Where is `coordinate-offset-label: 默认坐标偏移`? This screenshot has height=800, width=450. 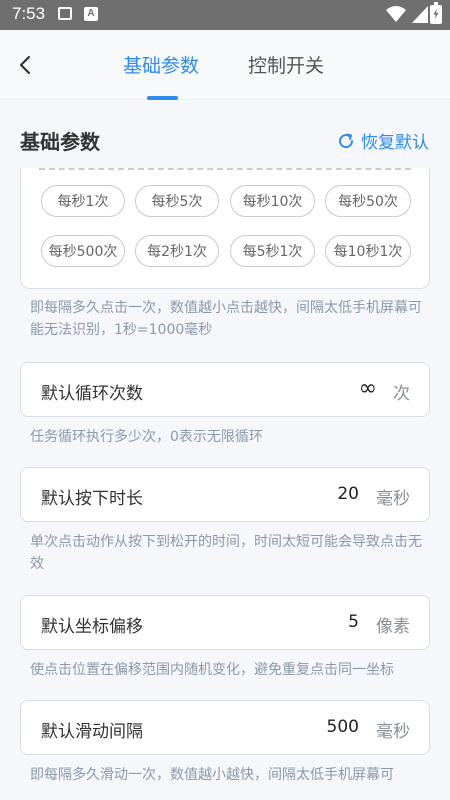
coordinate-offset-label: 默认坐标偏移 is located at coordinates (92, 627).